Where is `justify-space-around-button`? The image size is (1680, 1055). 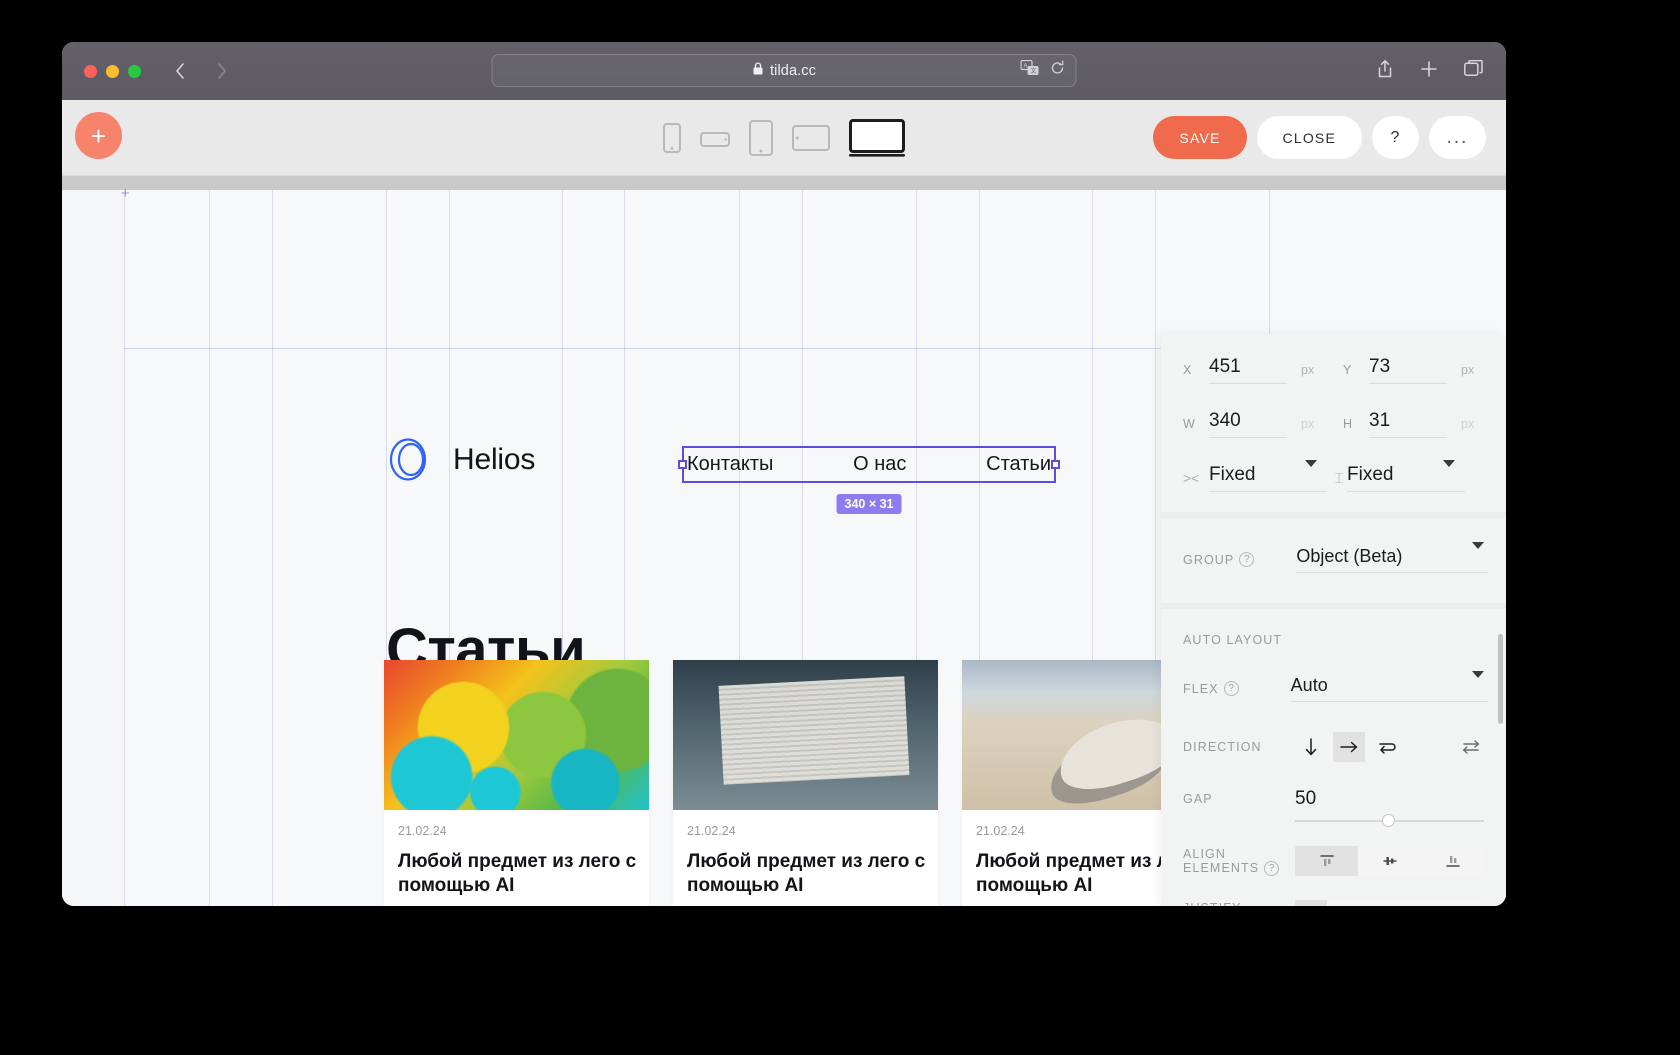
justify-space-around-button is located at coordinates (1437, 903).